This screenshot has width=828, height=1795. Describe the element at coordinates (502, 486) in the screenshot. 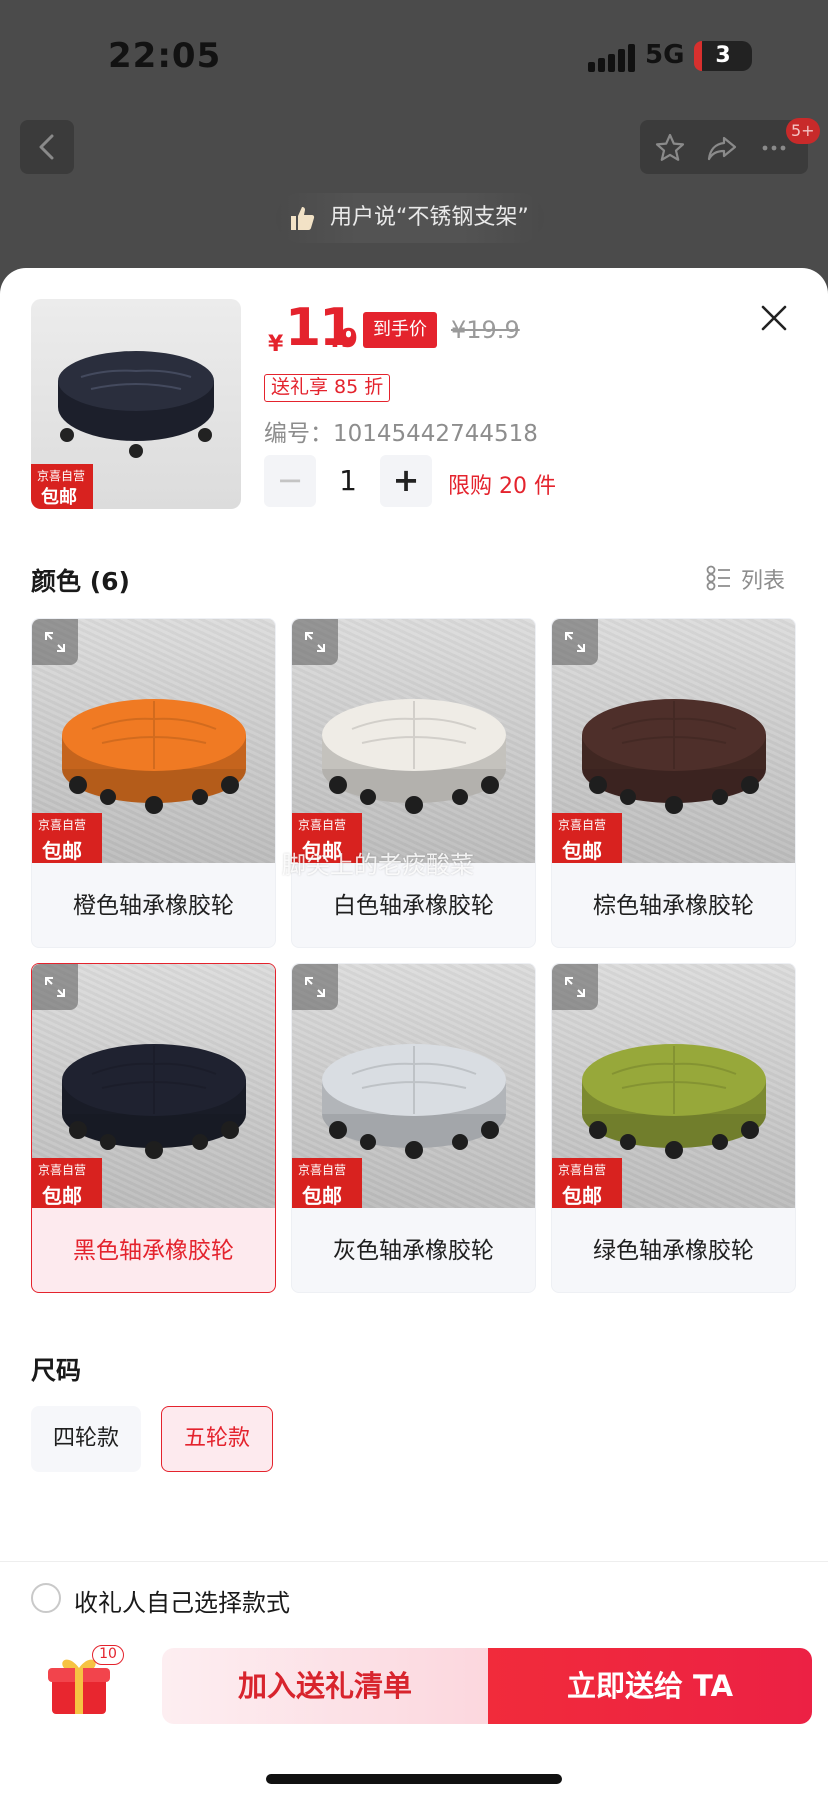

I see `purchase-limit: 限购 20 件` at that location.